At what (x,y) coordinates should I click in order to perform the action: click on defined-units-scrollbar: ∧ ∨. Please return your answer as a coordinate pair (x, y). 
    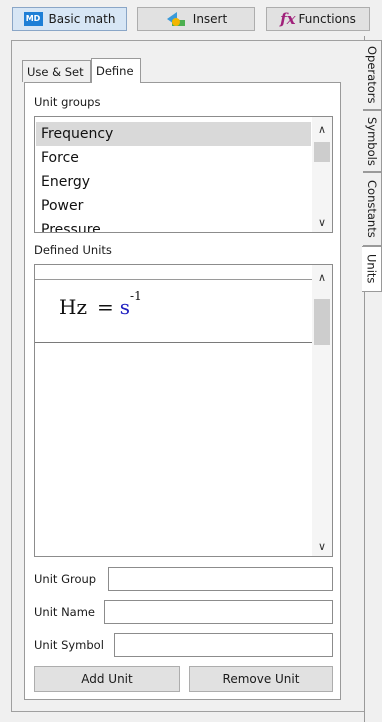
    Looking at the image, I should click on (322, 410).